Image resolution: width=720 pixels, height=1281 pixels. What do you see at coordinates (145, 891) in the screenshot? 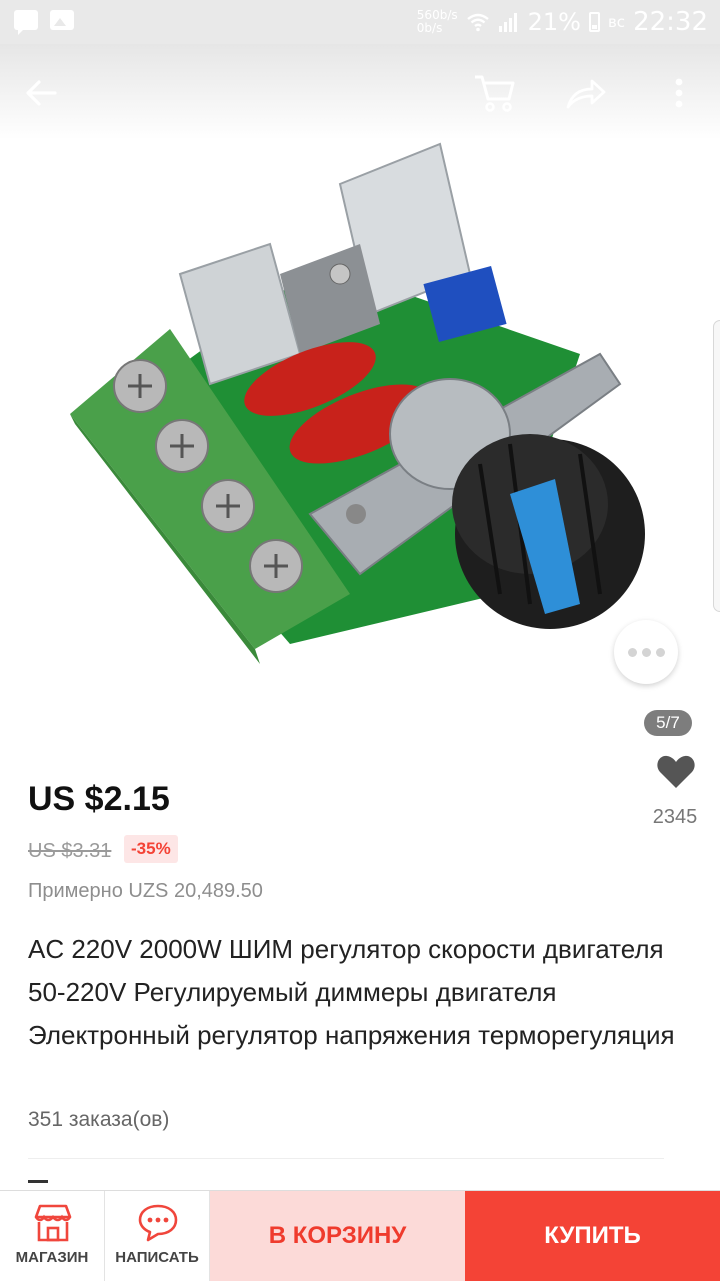
I see `approx-local-price: Примерно UZS 20,489.50` at bounding box center [145, 891].